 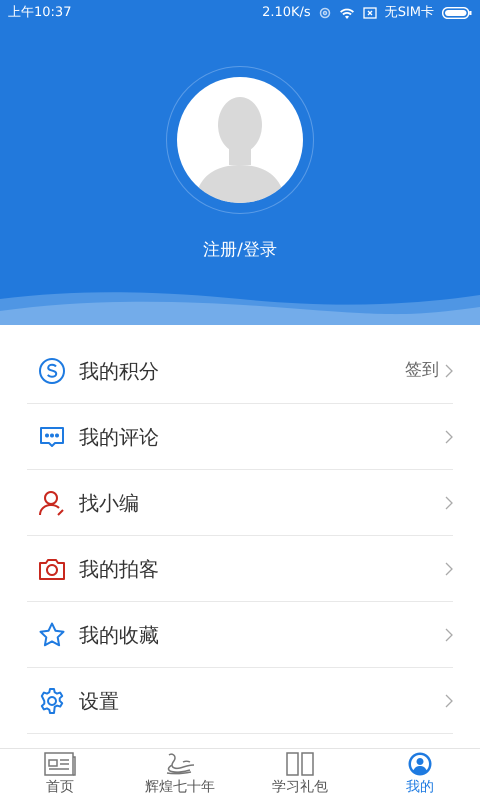 I want to click on wifi-icon, so click(x=346, y=13).